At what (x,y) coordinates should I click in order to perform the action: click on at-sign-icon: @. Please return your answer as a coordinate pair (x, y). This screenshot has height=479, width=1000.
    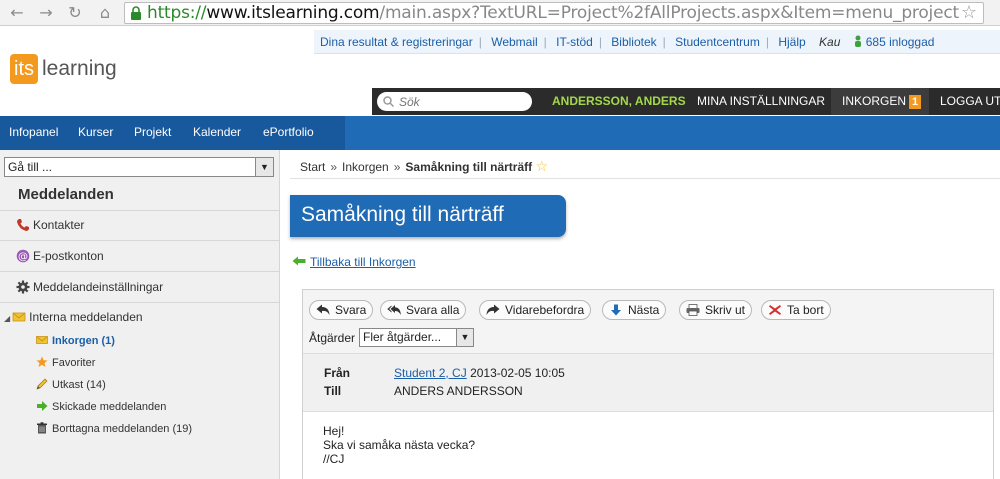
    Looking at the image, I should click on (23, 256).